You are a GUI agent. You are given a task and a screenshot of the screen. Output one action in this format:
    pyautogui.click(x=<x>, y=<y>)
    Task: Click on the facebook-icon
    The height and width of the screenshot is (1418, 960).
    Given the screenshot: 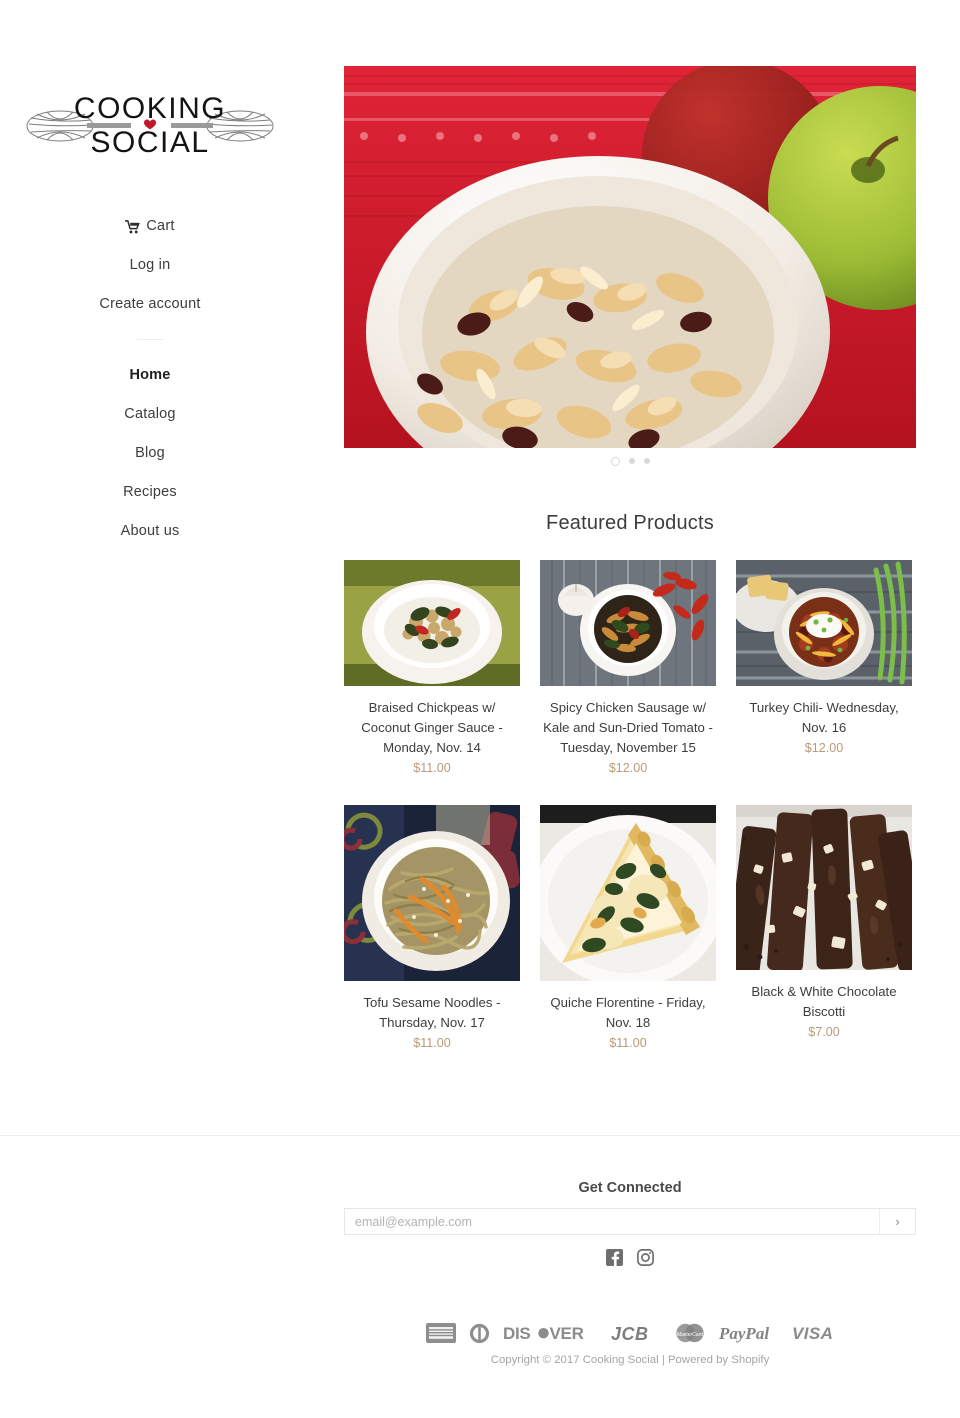 What is the action you would take?
    pyautogui.click(x=614, y=1257)
    